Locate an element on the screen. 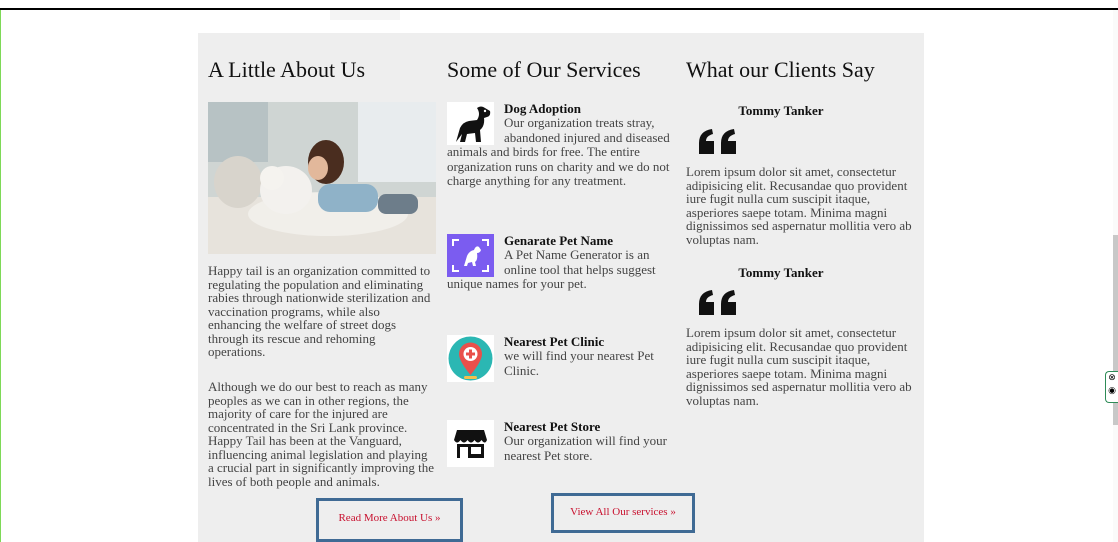 This screenshot has height=542, width=1118. clients-heading: What our Clients Say is located at coordinates (780, 69).